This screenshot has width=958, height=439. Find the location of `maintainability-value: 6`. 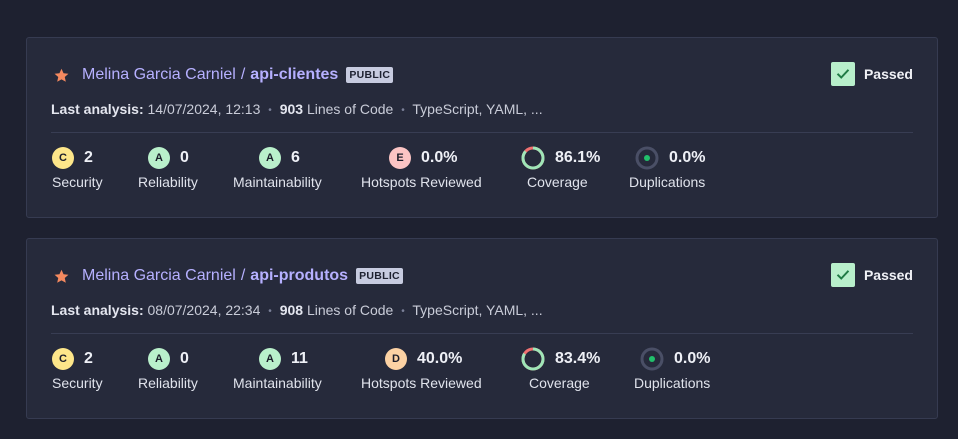

maintainability-value: 6 is located at coordinates (295, 157).